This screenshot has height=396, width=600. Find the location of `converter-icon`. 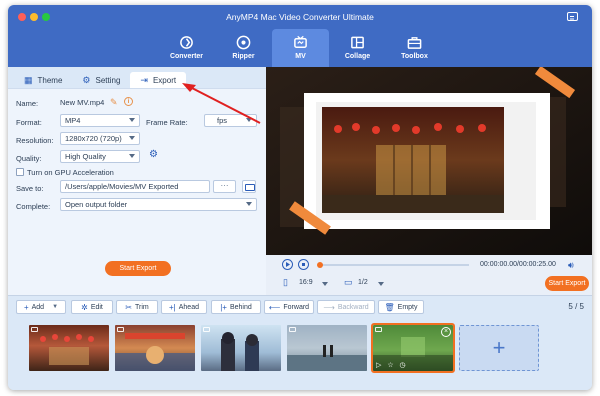

converter-icon is located at coordinates (187, 42).